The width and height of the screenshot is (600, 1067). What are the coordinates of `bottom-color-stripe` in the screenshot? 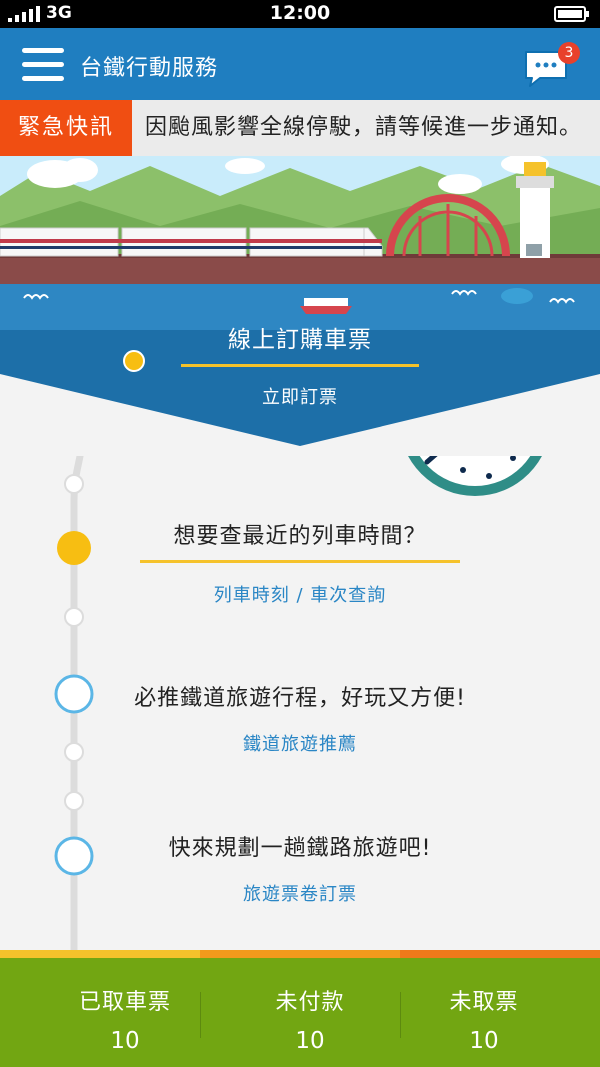 It's located at (300, 954).